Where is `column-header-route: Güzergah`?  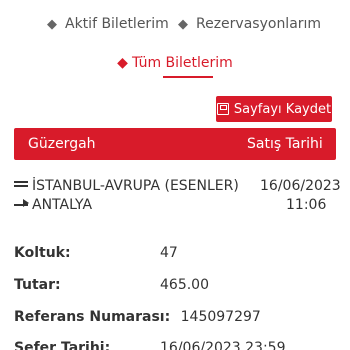 column-header-route: Güzergah is located at coordinates (62, 144).